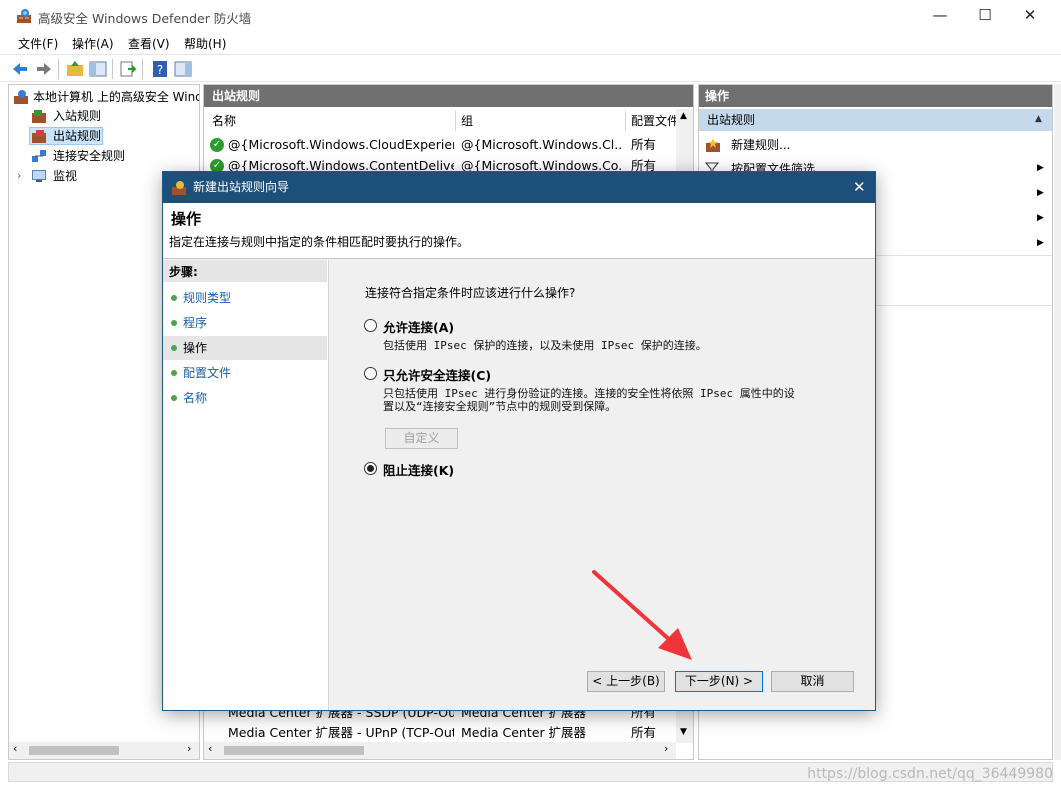  What do you see at coordinates (1030, 16) in the screenshot?
I see `close-button: ✕` at bounding box center [1030, 16].